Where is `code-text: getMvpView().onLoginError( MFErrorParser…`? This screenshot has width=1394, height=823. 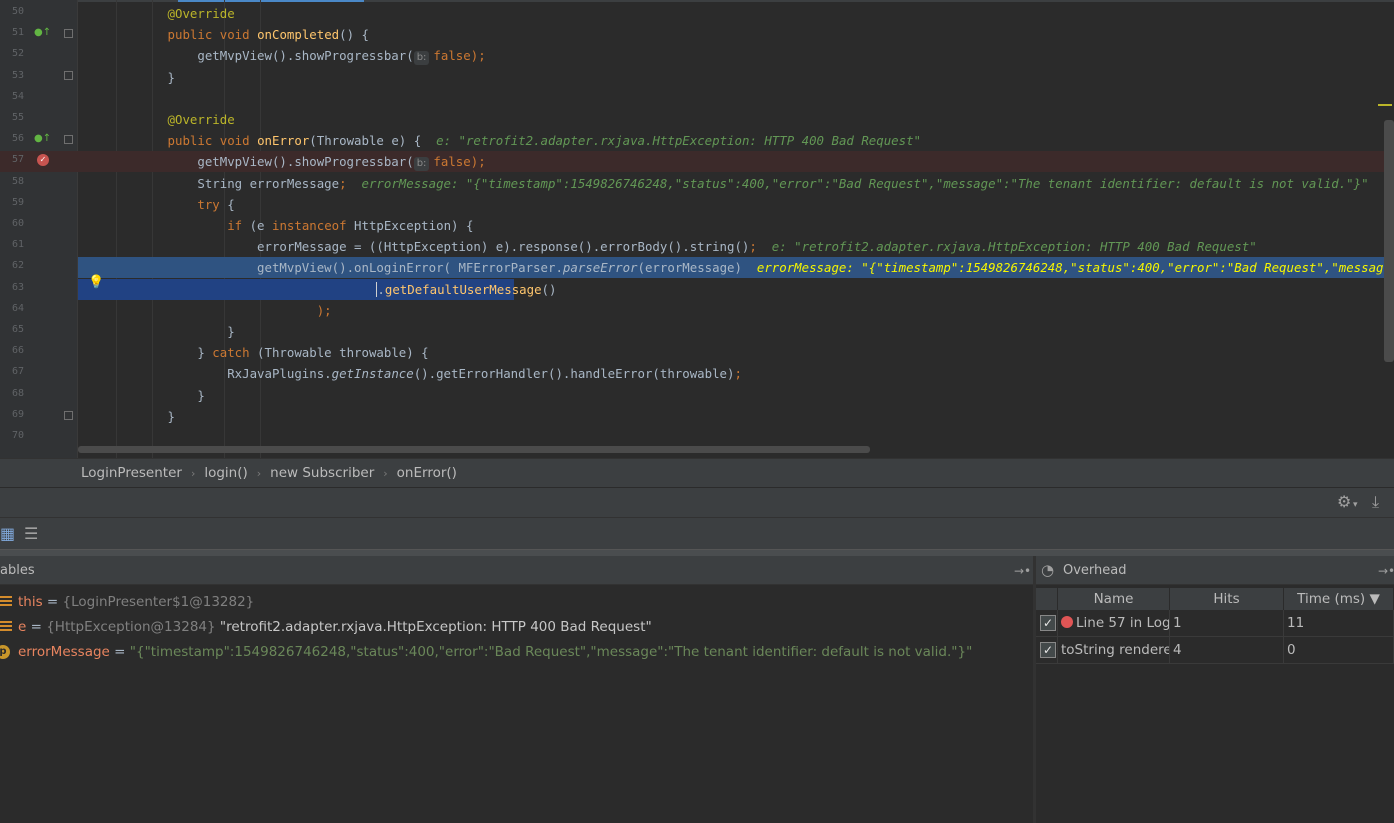
code-text: getMvpView().onLoginError( MFErrorParser… is located at coordinates (736, 267).